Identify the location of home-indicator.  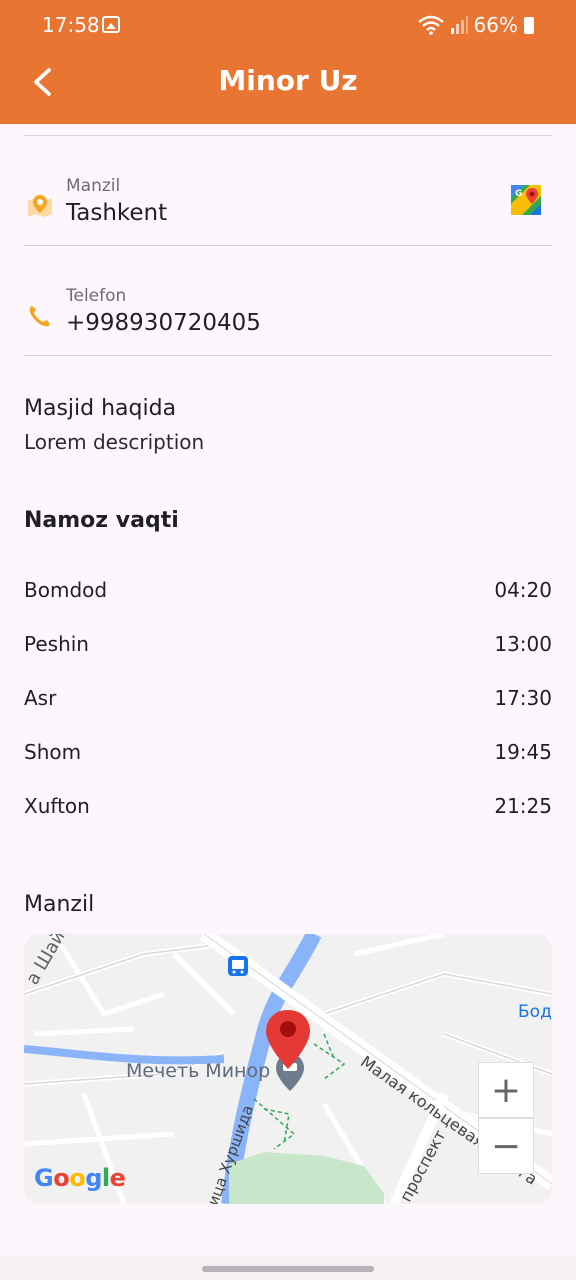
(288, 1269).